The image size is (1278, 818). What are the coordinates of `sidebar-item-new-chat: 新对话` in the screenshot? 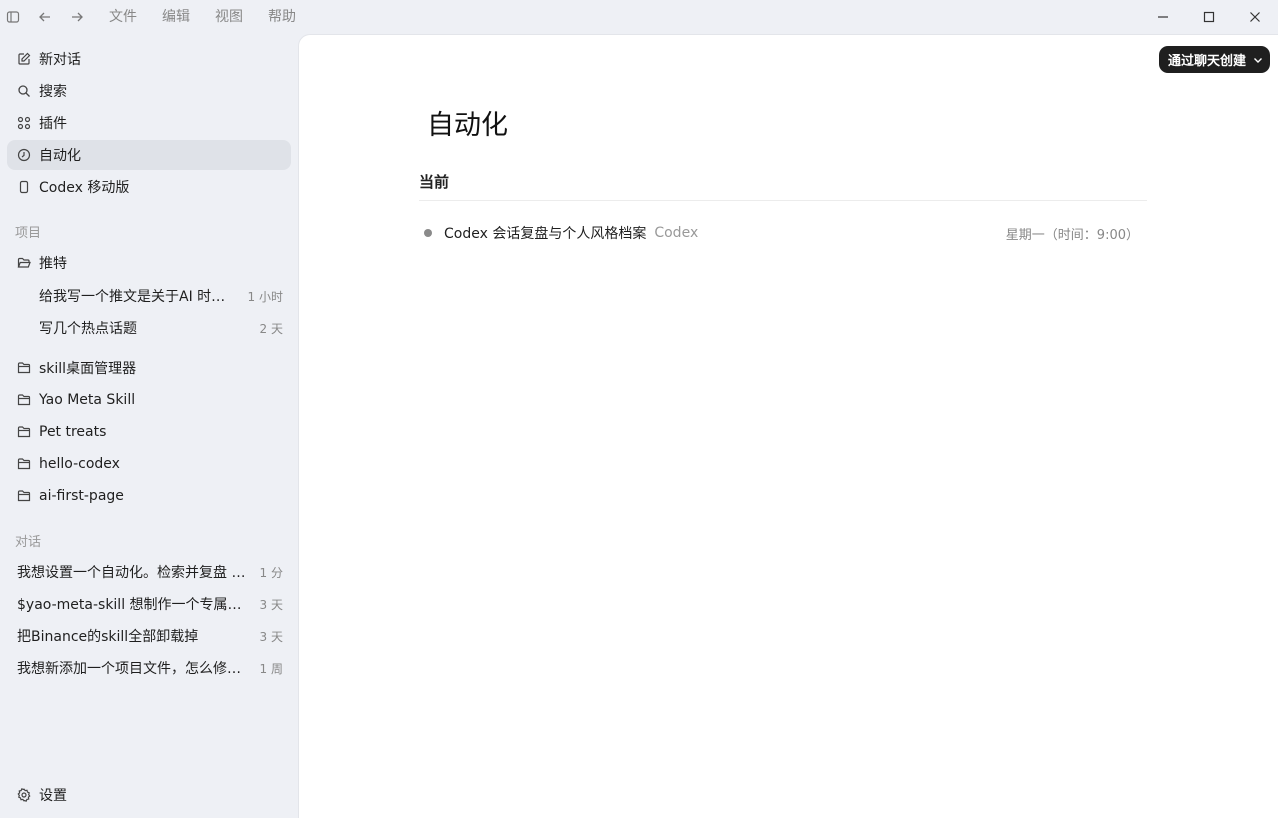 It's located at (149, 59).